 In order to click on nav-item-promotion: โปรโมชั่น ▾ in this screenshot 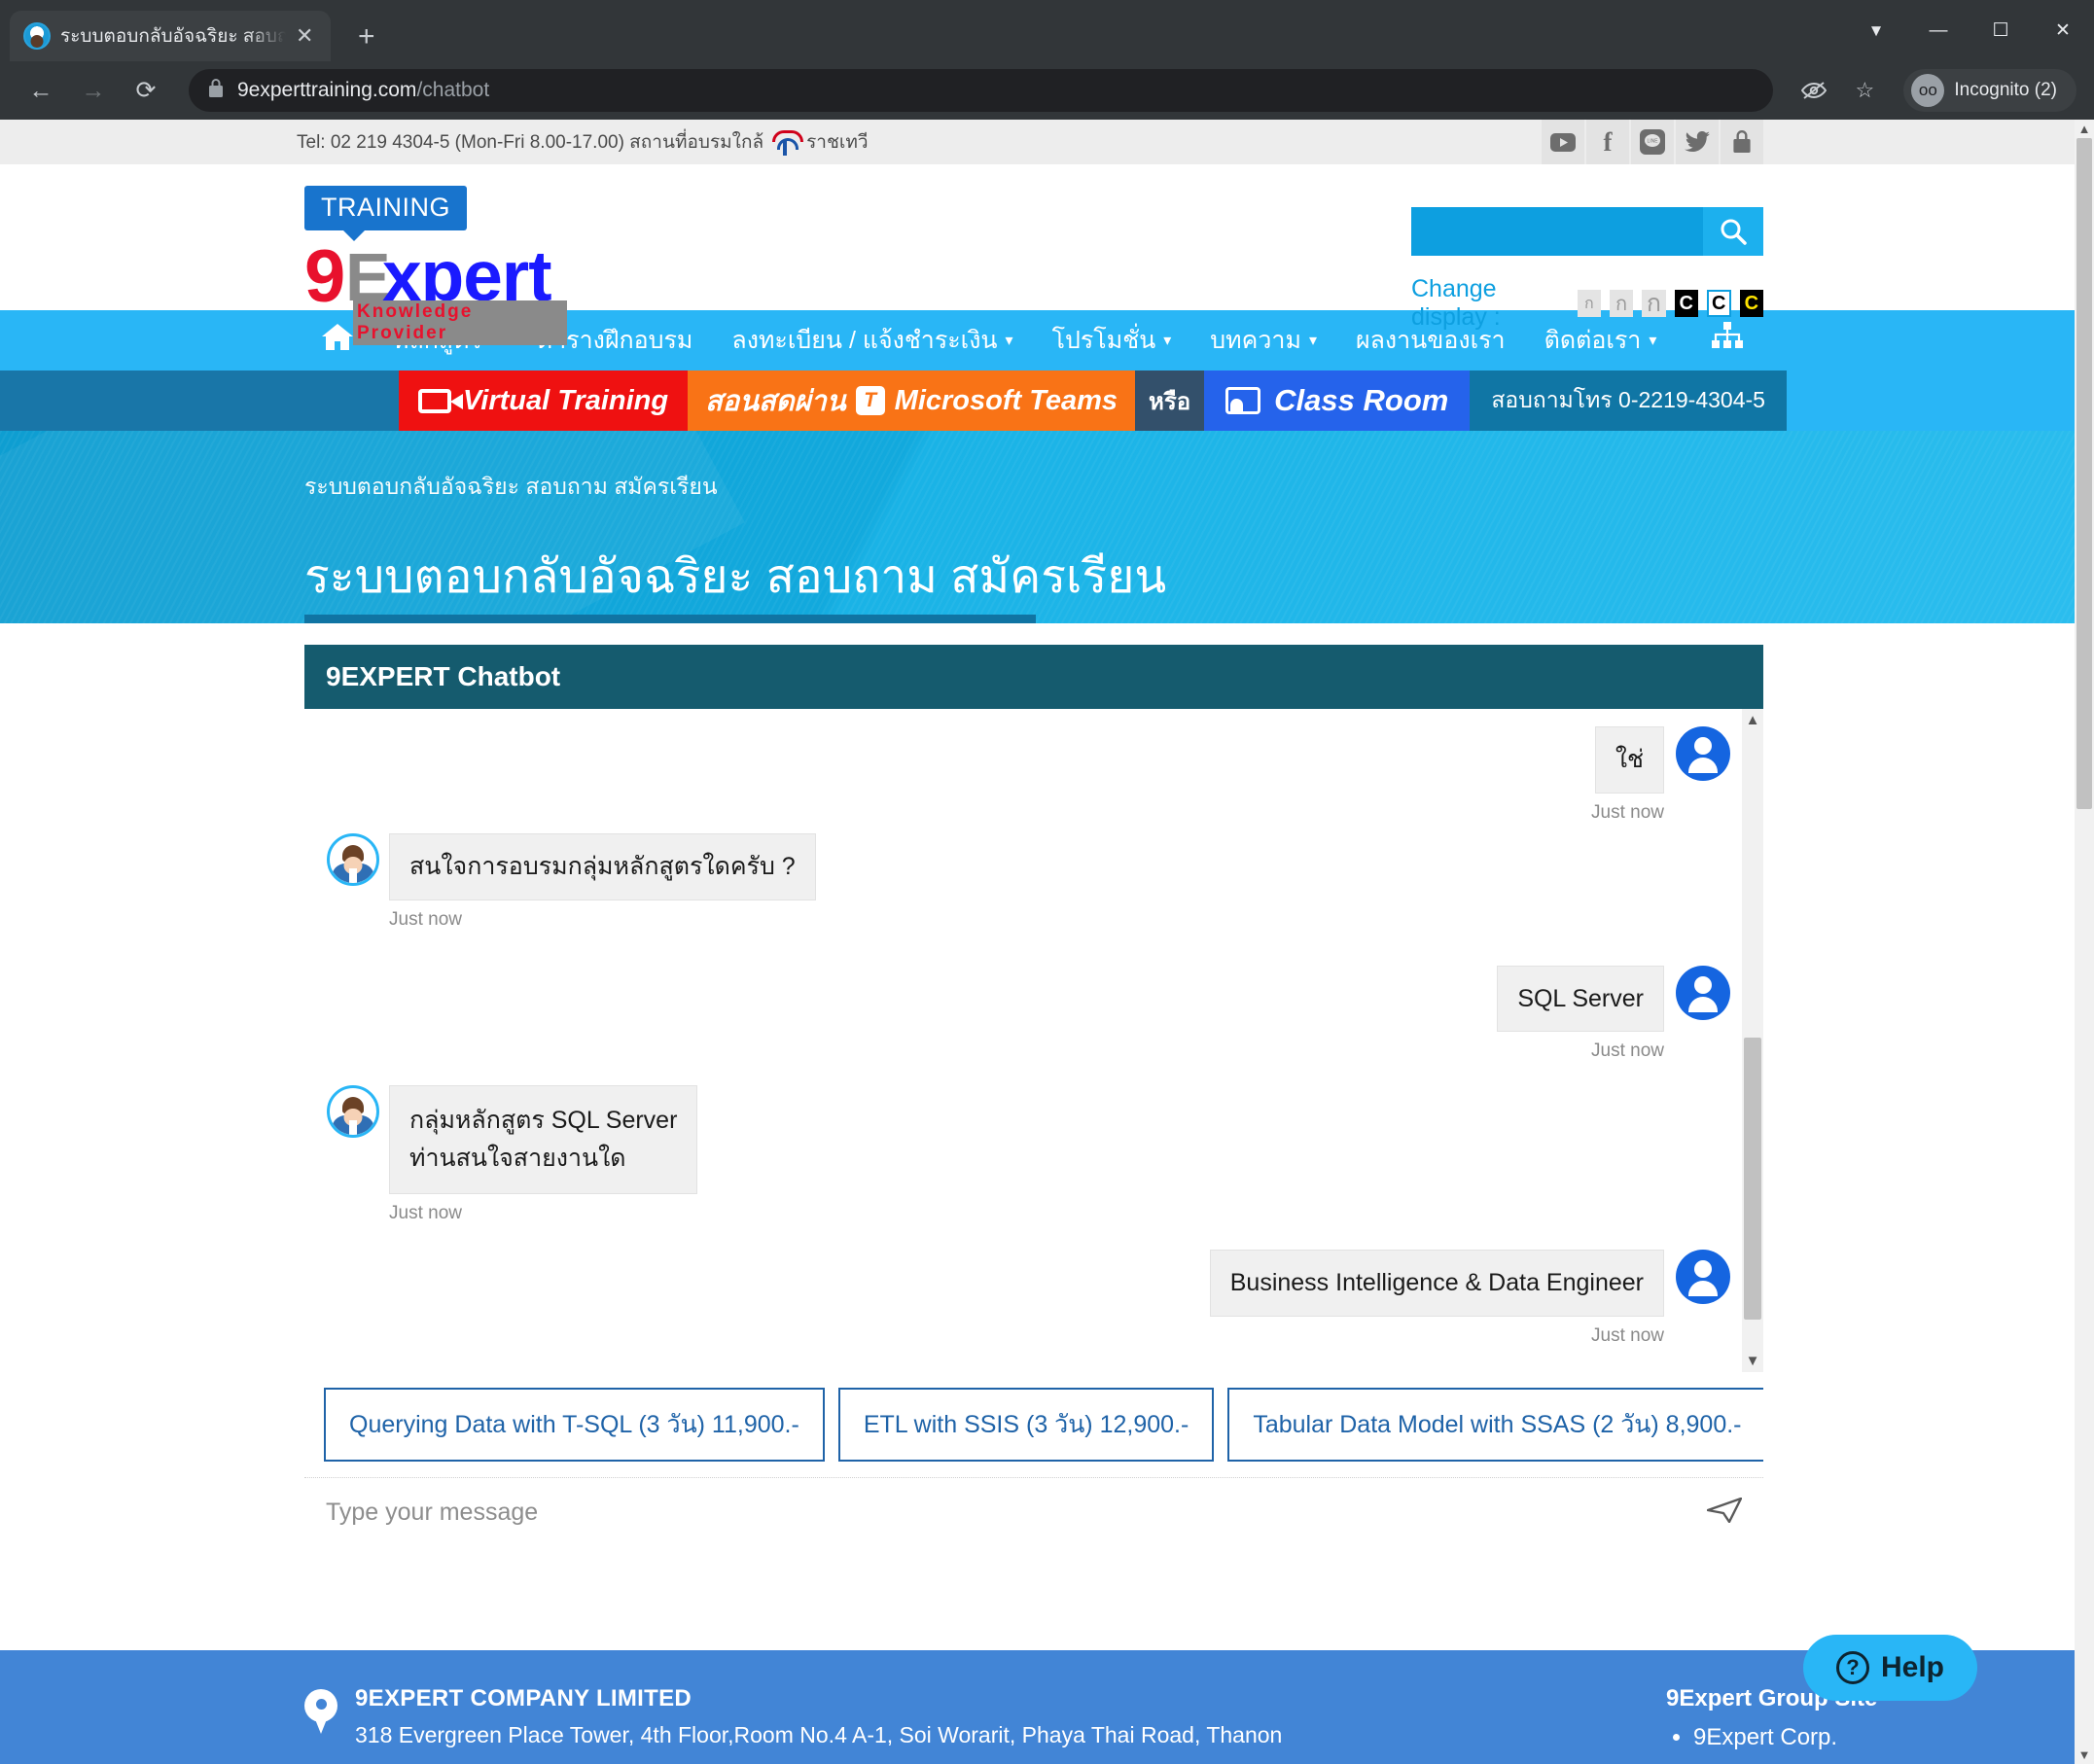, I will do `click(1112, 340)`.